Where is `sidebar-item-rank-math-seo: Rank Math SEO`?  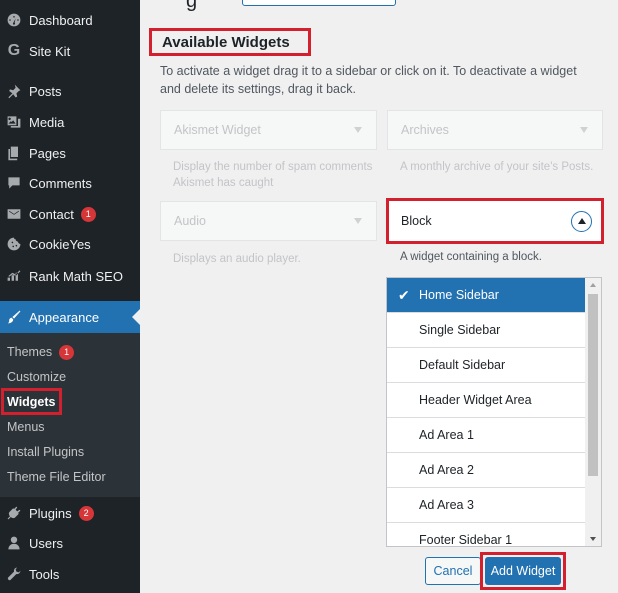
sidebar-item-rank-math-seo: Rank Math SEO is located at coordinates (70, 276).